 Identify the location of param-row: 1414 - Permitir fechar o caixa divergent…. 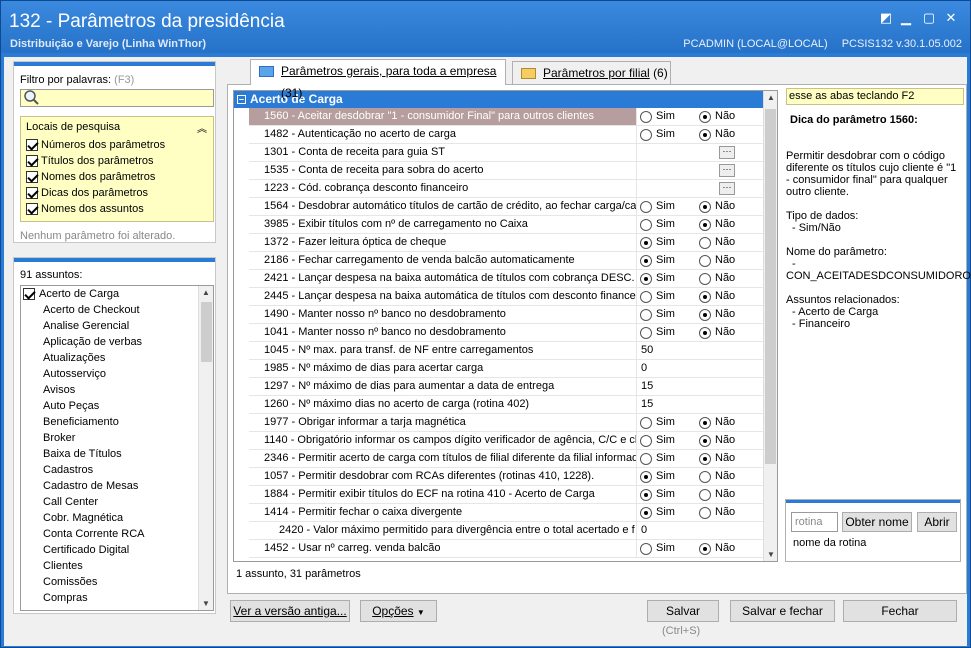
(506, 513).